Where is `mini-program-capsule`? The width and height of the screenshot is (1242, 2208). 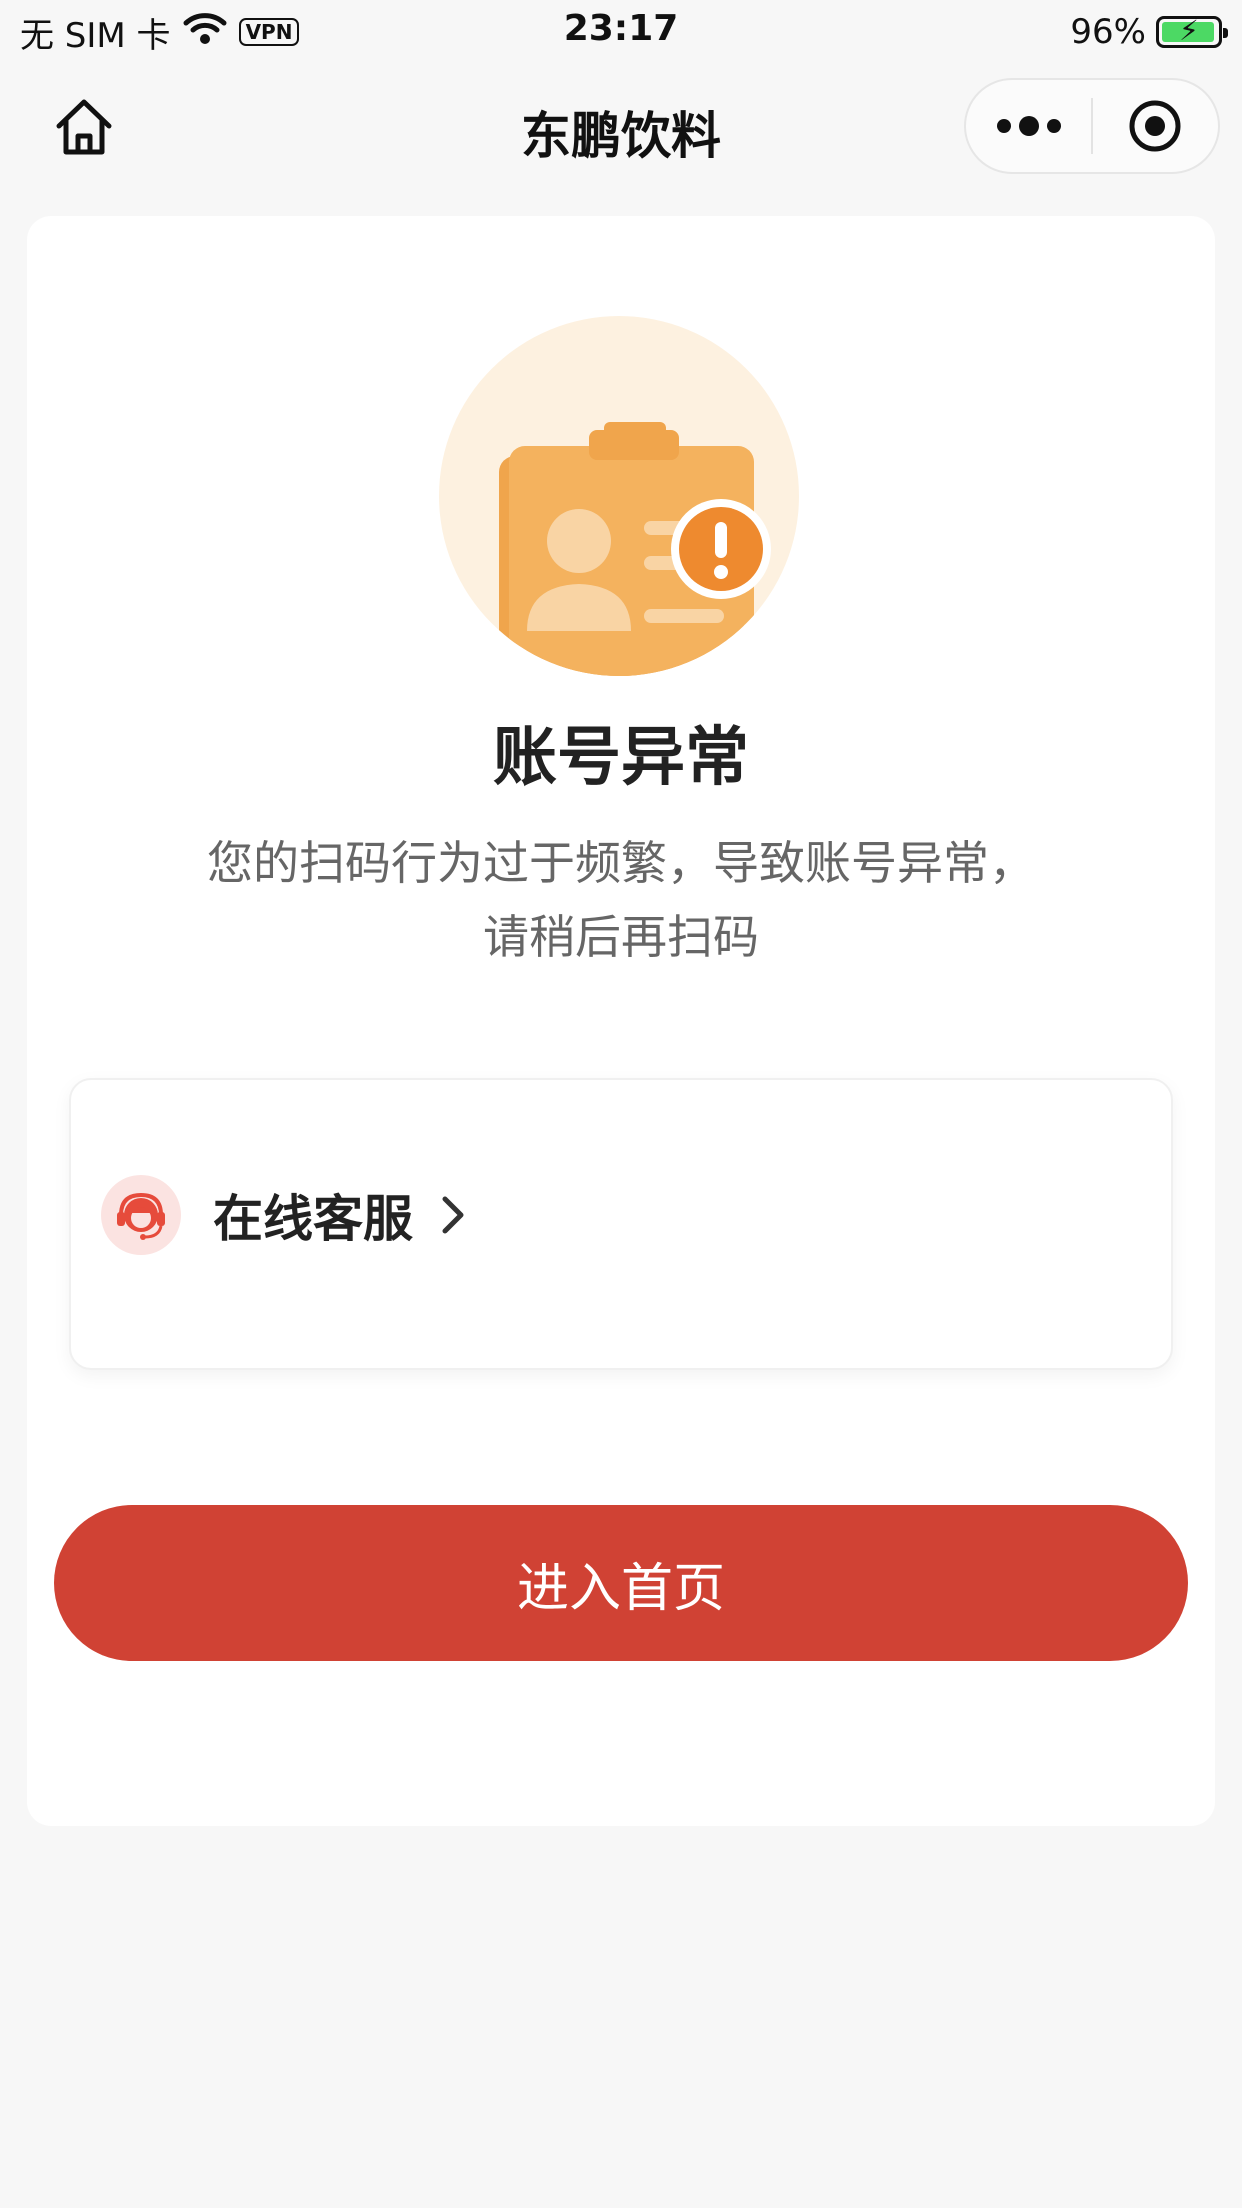 mini-program-capsule is located at coordinates (1092, 126).